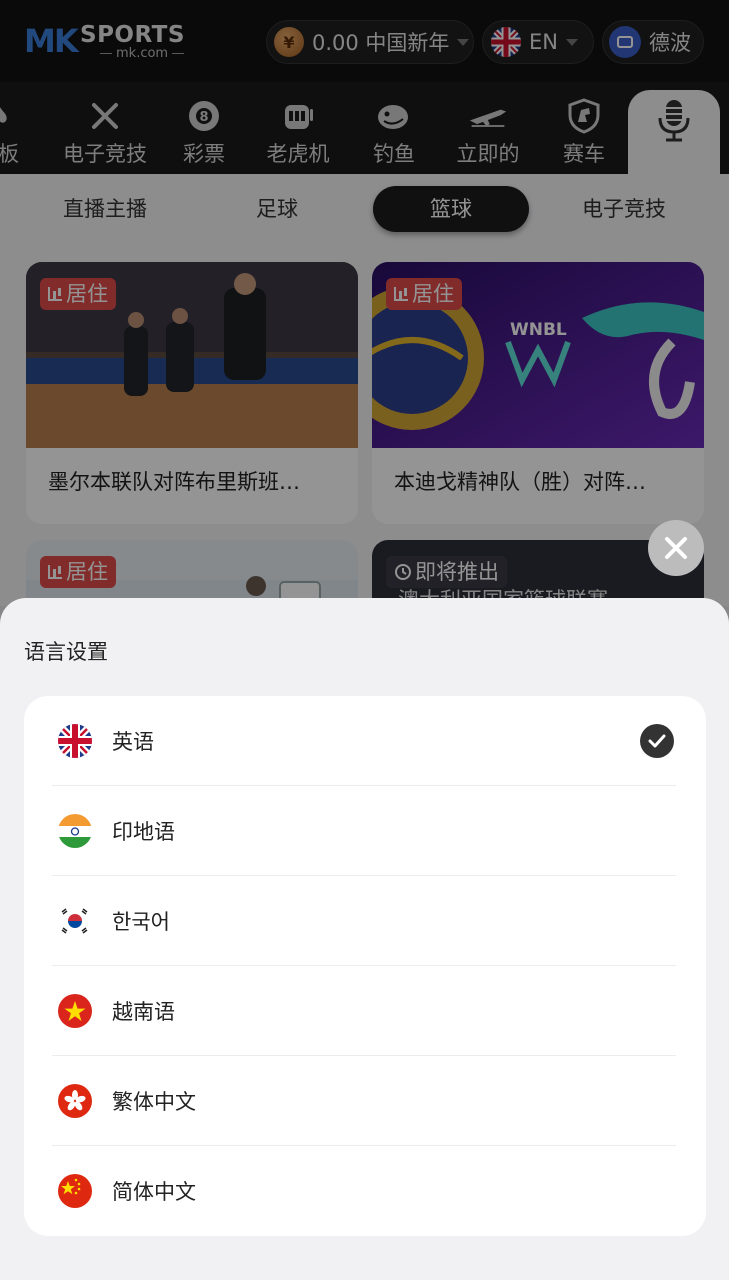  Describe the element at coordinates (364, 1191) in the screenshot. I see `language-option-simplified-chinese: 简体中文` at that location.